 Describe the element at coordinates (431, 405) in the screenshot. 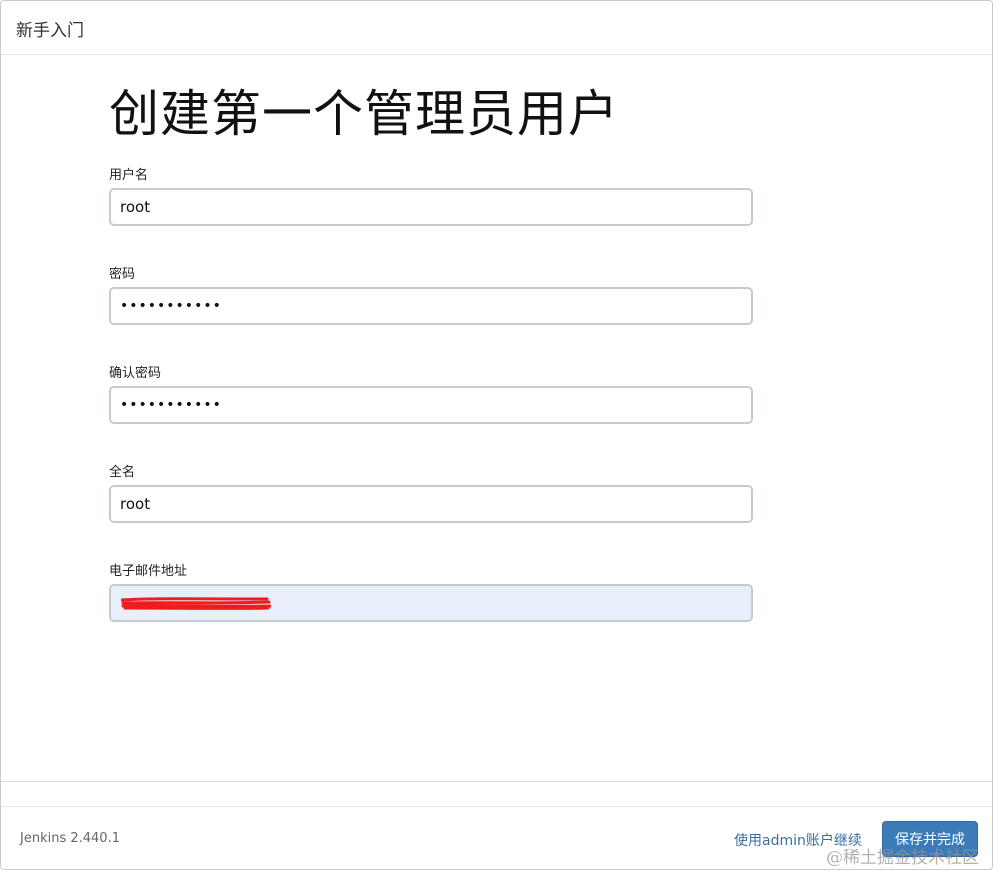

I see `confirm-password-input: •••••••••••` at that location.